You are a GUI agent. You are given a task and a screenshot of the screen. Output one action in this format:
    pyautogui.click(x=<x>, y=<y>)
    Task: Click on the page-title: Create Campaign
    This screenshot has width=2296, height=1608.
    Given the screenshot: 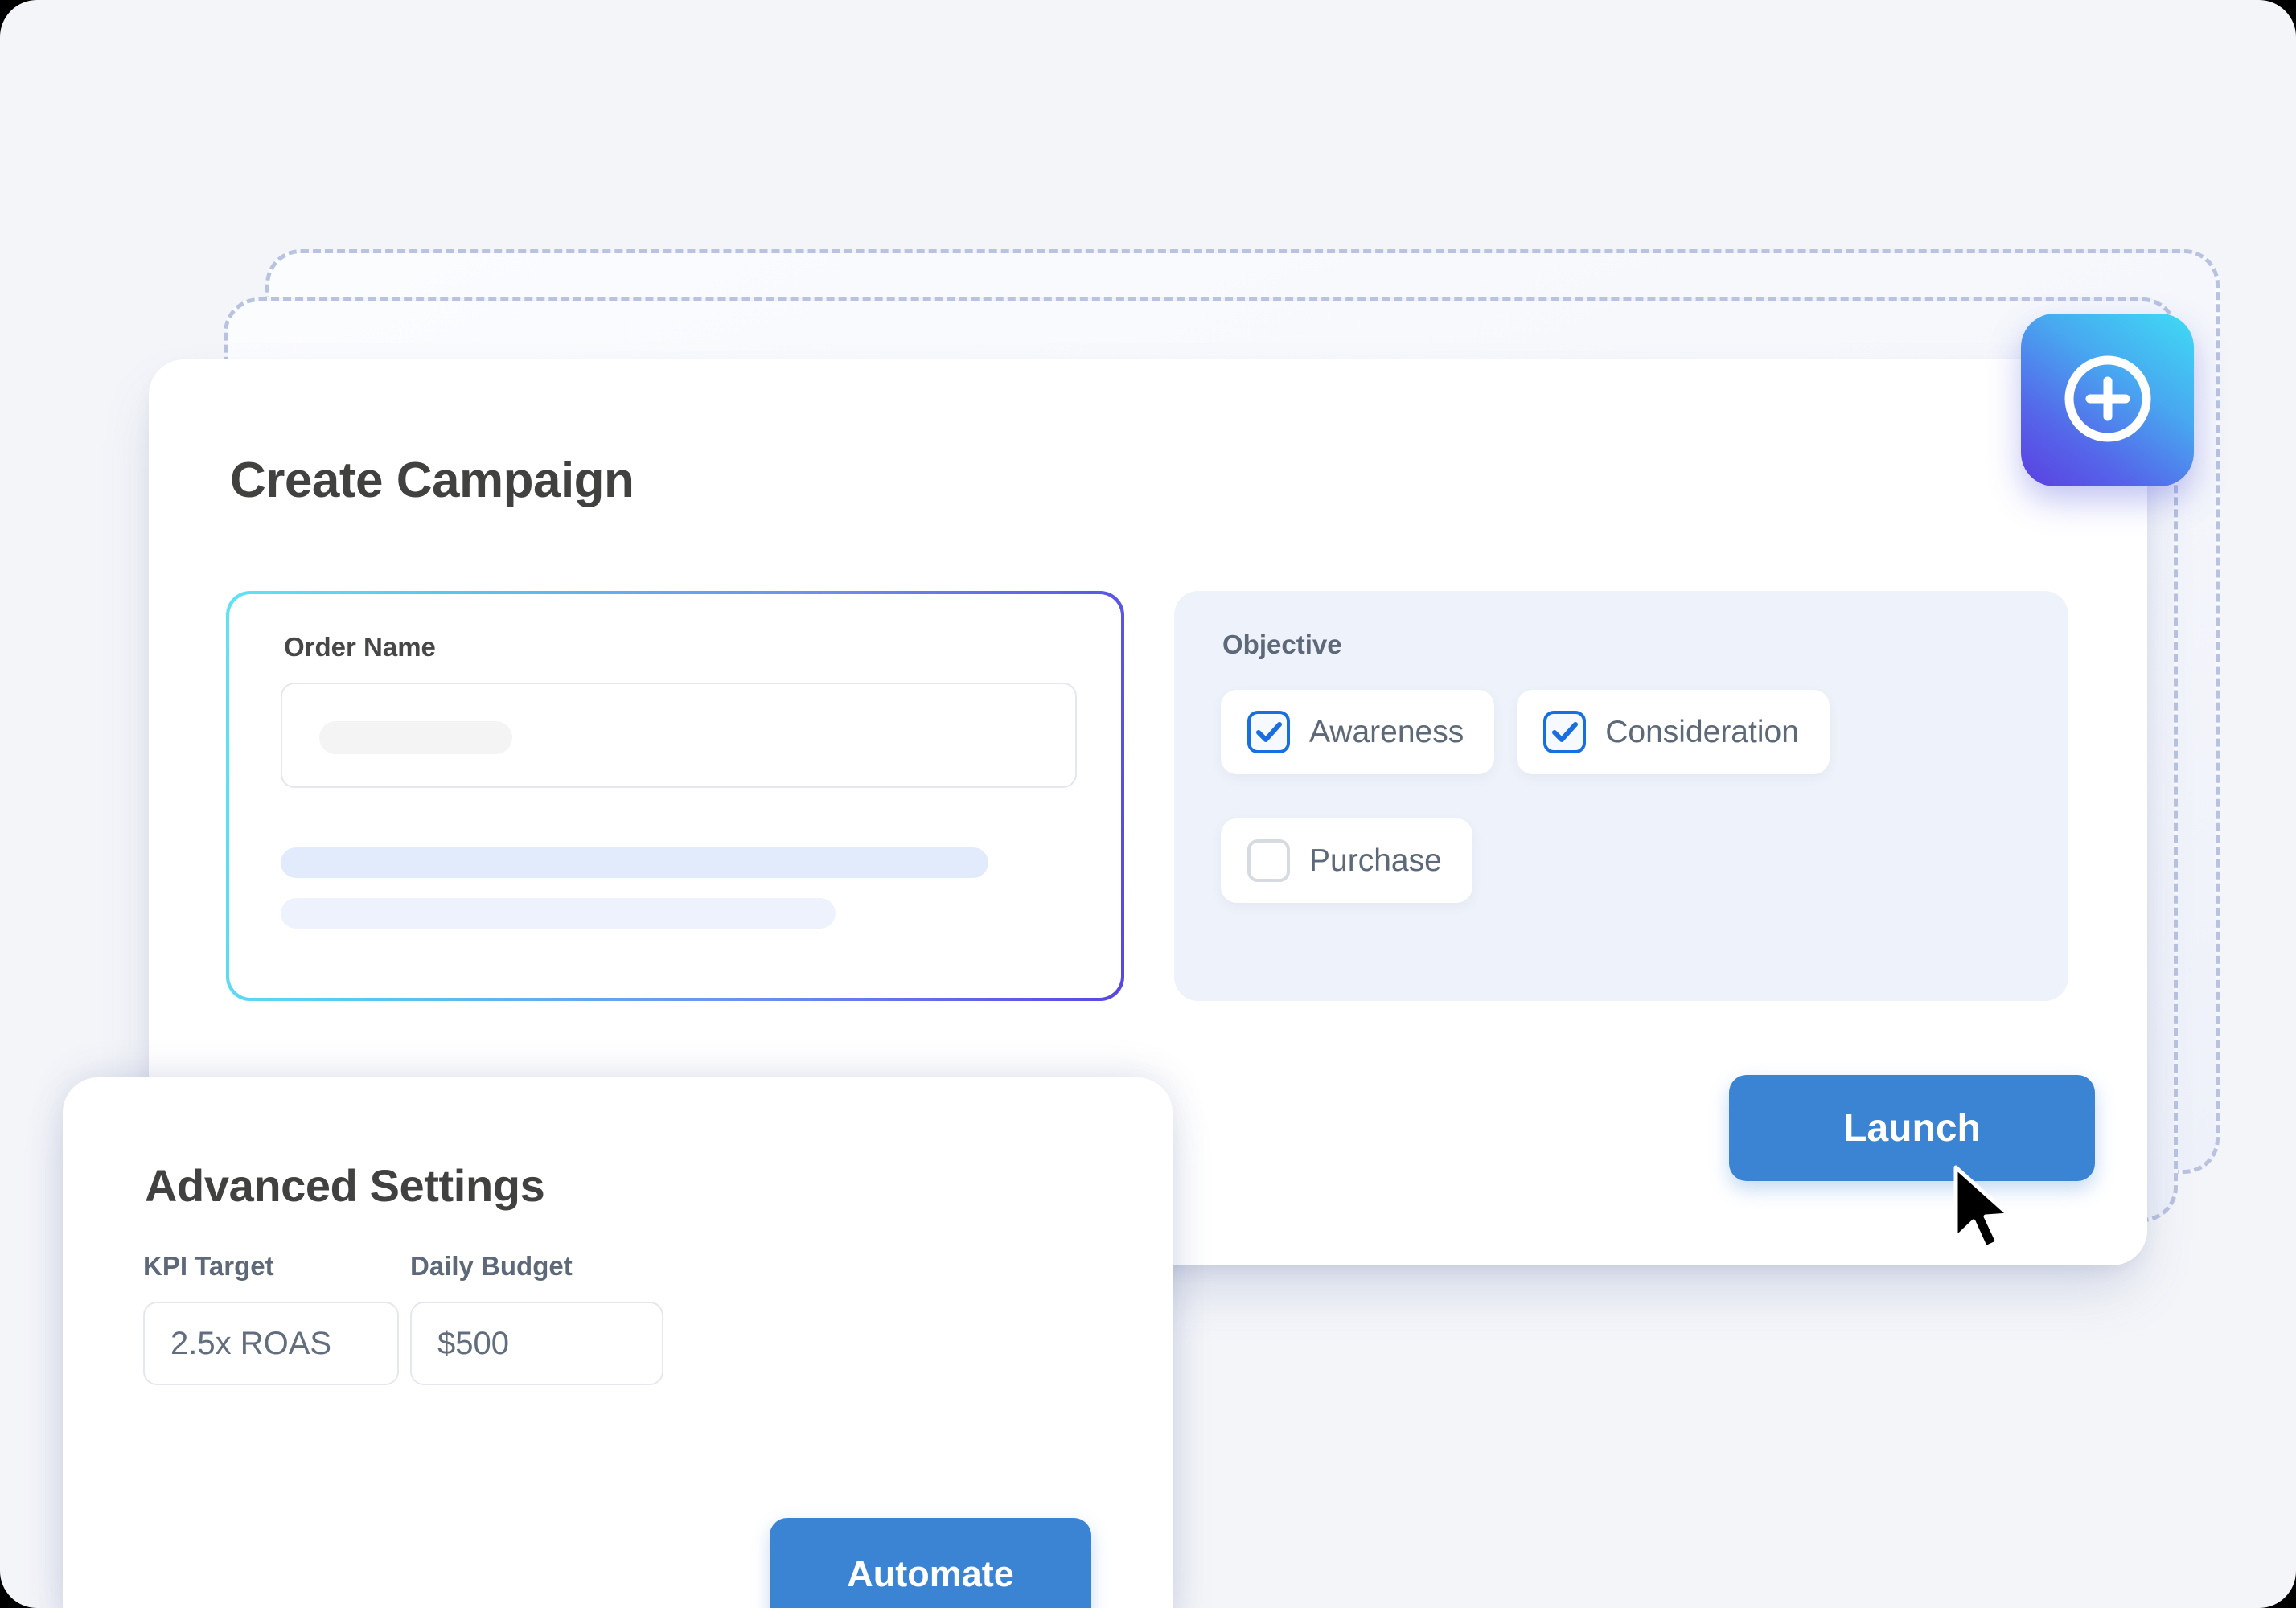 What is the action you would take?
    pyautogui.click(x=432, y=480)
    